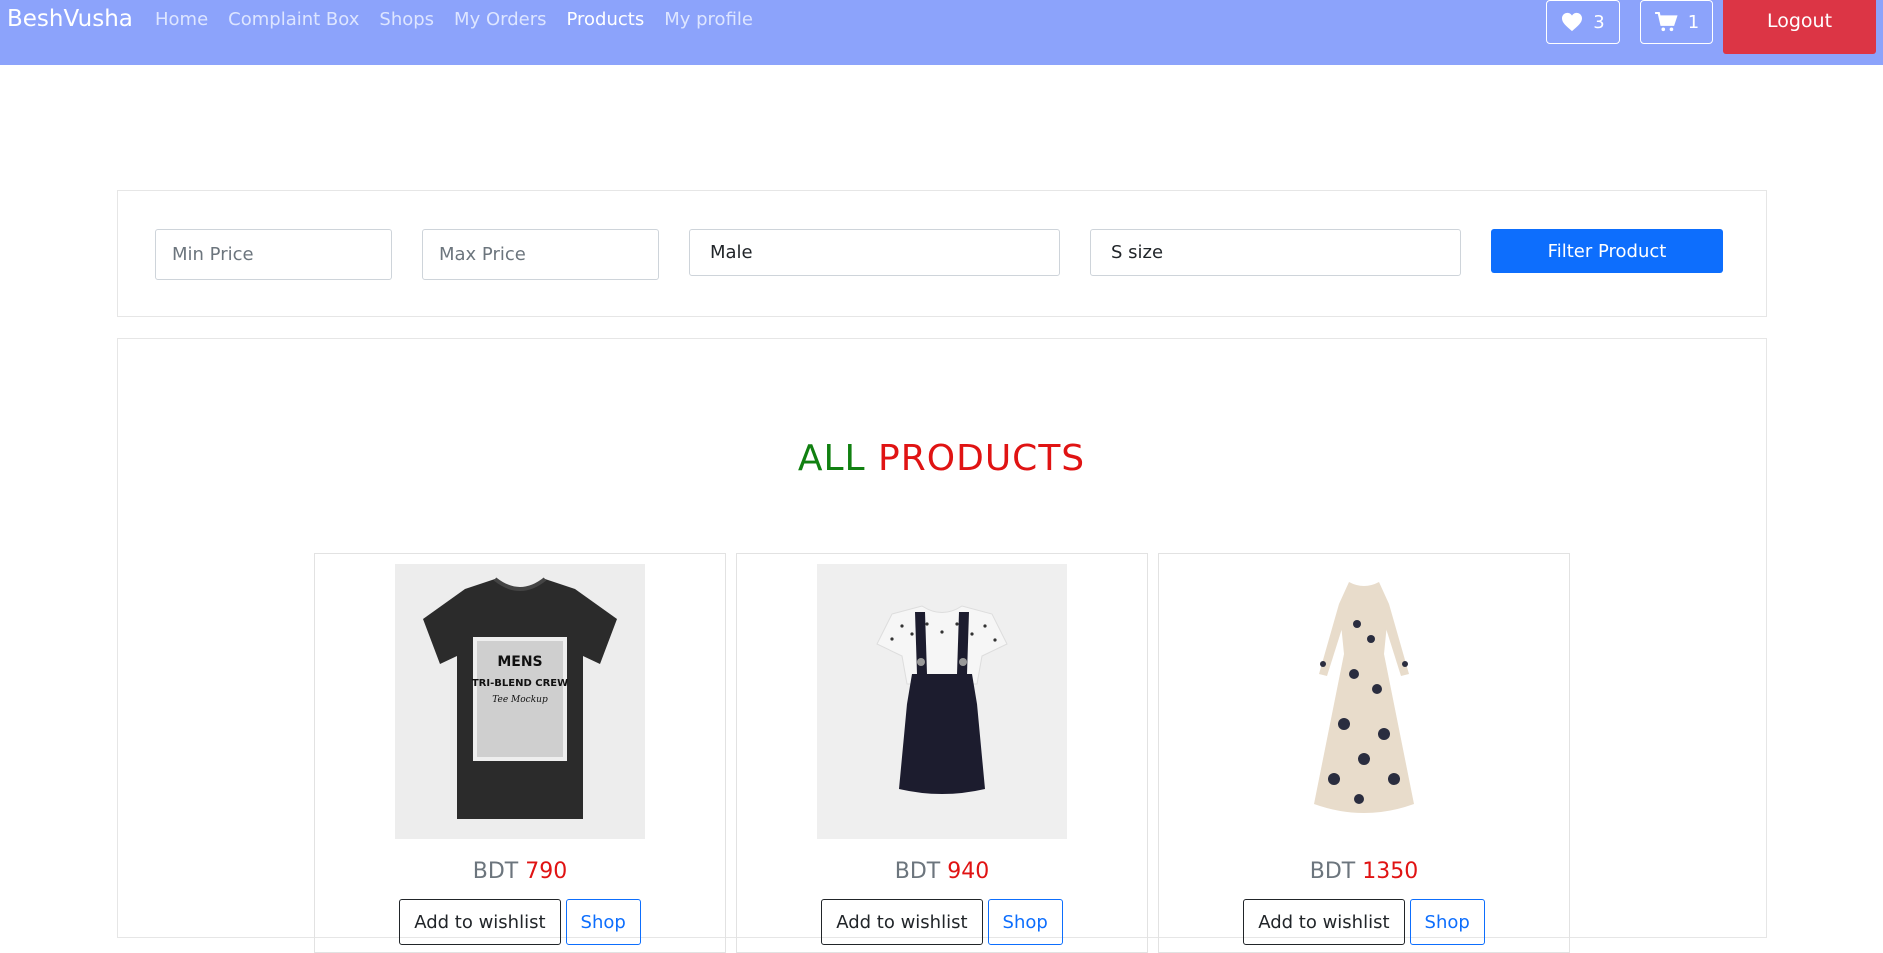  What do you see at coordinates (731, 252) in the screenshot?
I see `gender-select-value: Male` at bounding box center [731, 252].